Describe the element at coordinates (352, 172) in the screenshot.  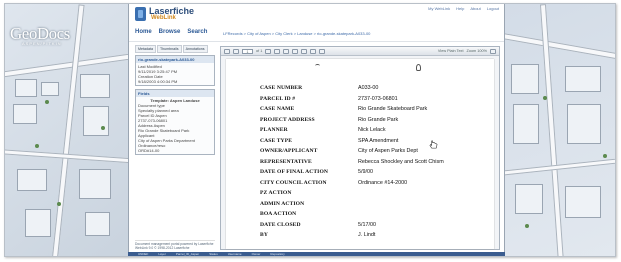
I see `record-row: DATE OF FINAL ACTION 5/9/00` at that location.